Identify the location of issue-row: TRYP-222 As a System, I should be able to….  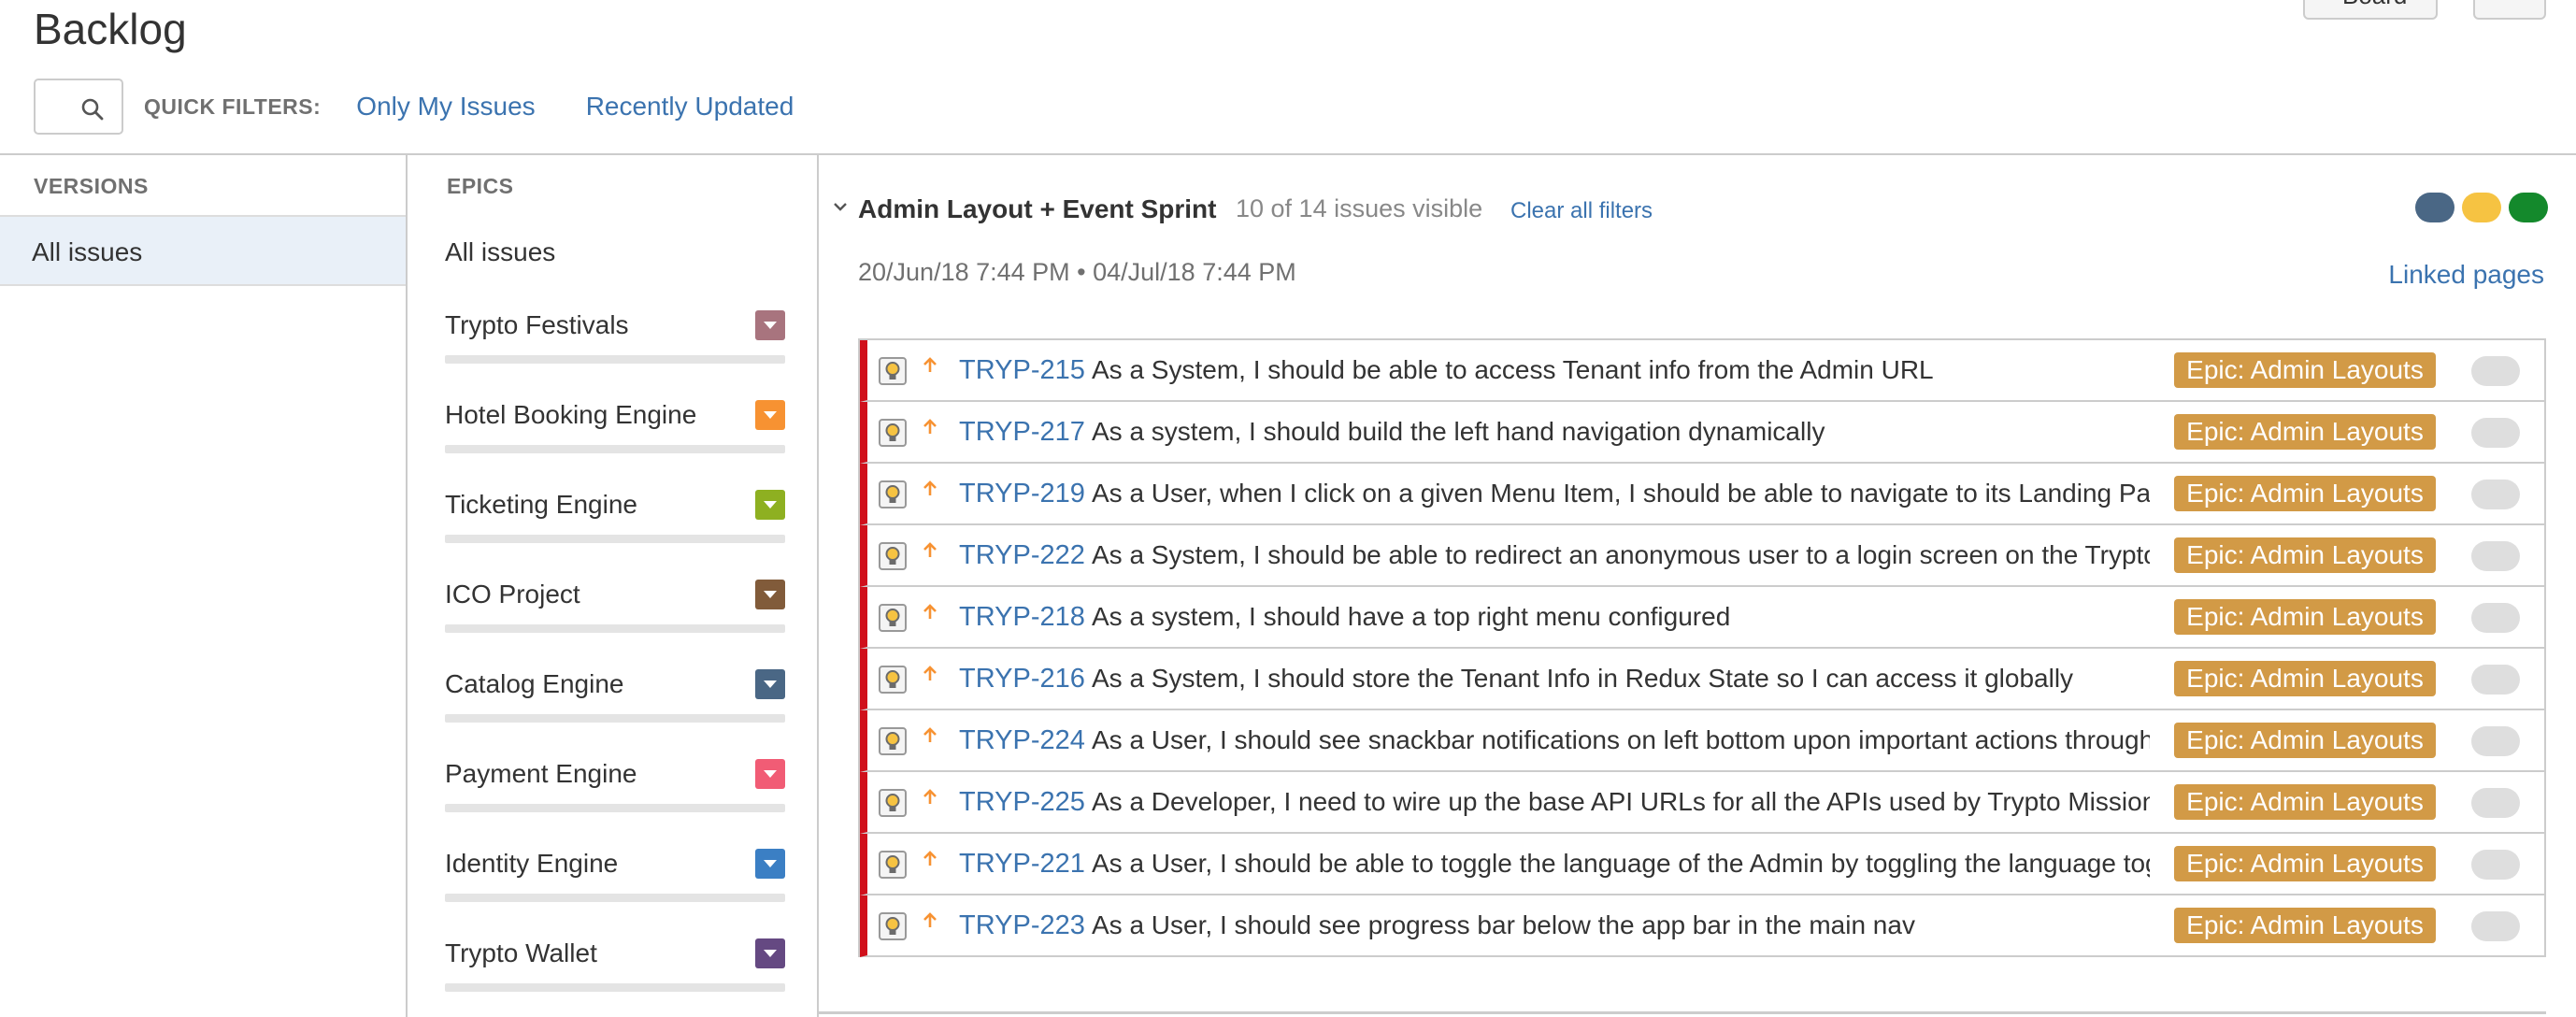
(1702, 556).